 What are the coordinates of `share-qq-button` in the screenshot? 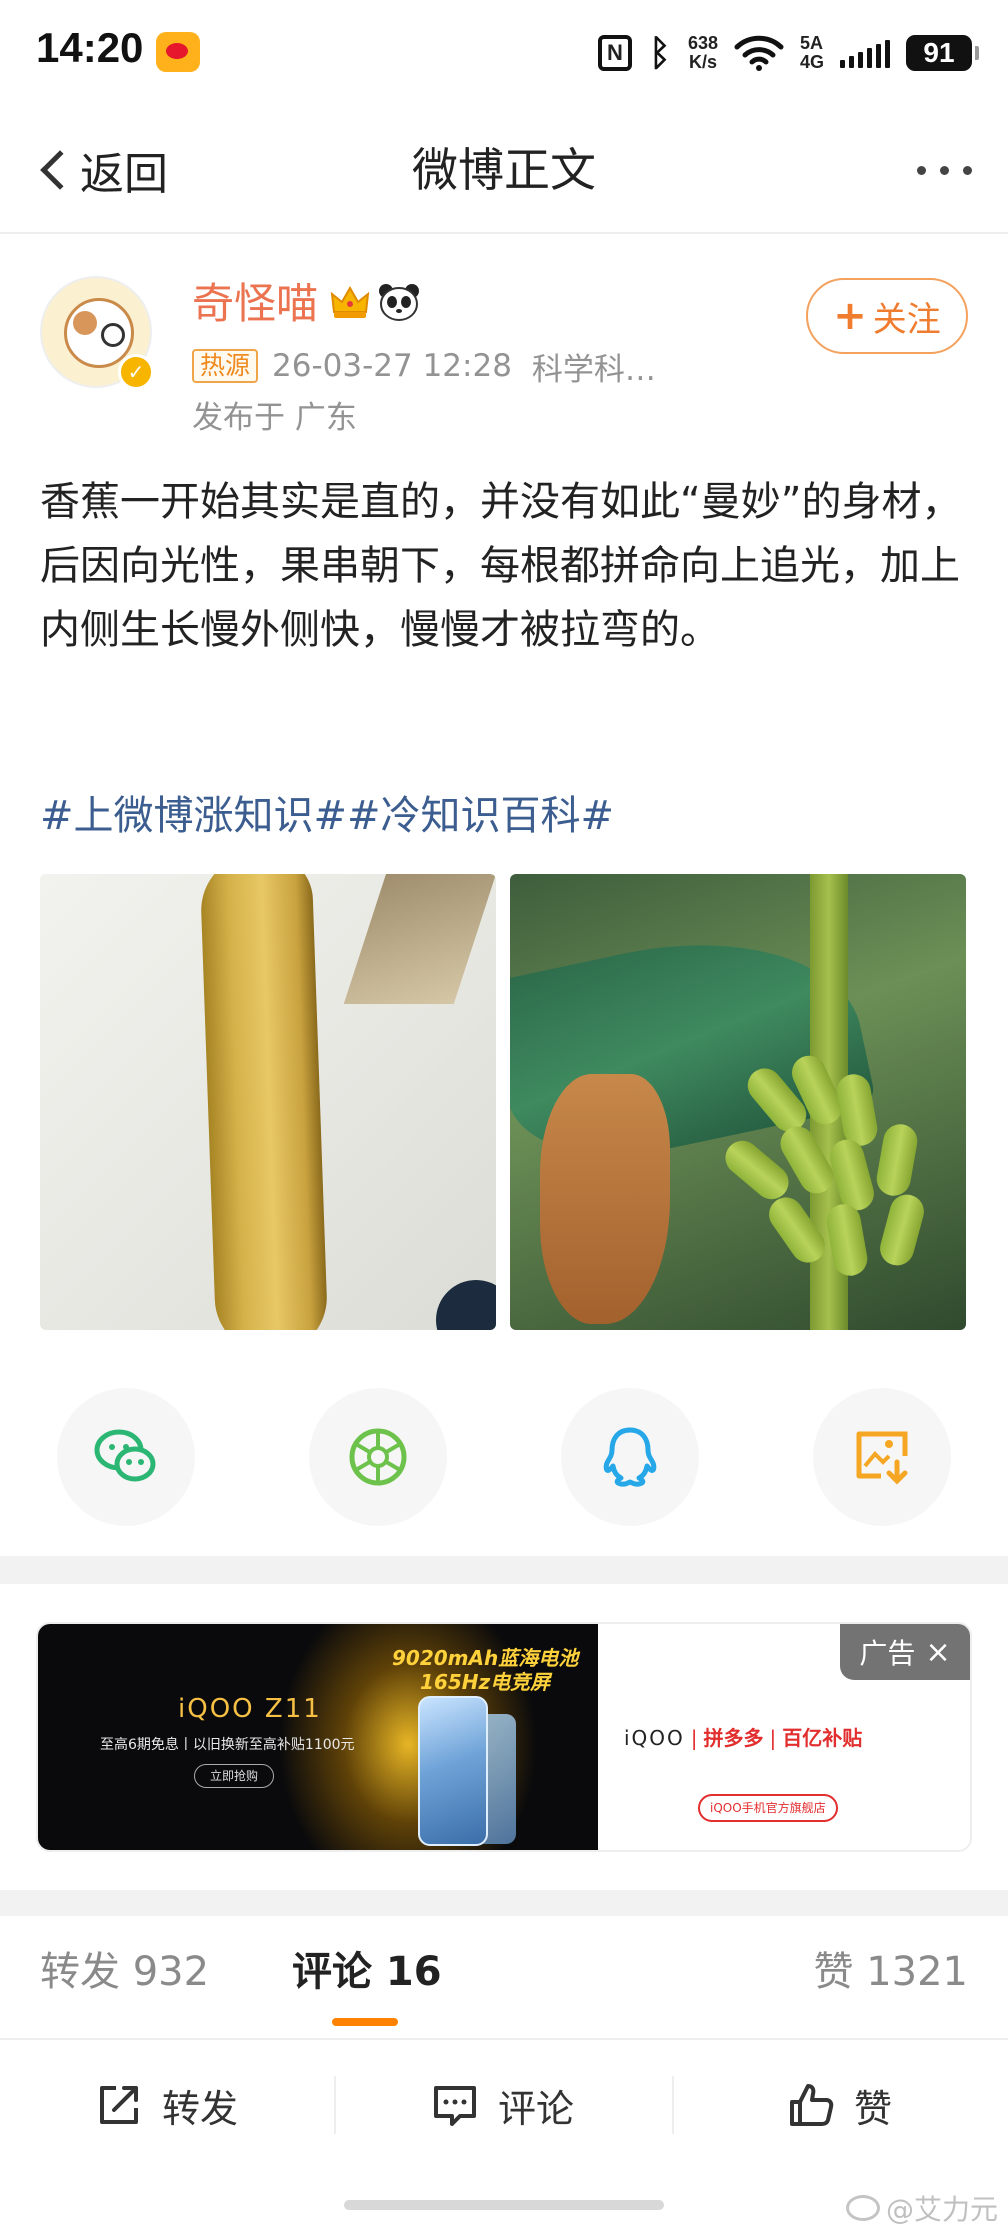 It's located at (630, 1457).